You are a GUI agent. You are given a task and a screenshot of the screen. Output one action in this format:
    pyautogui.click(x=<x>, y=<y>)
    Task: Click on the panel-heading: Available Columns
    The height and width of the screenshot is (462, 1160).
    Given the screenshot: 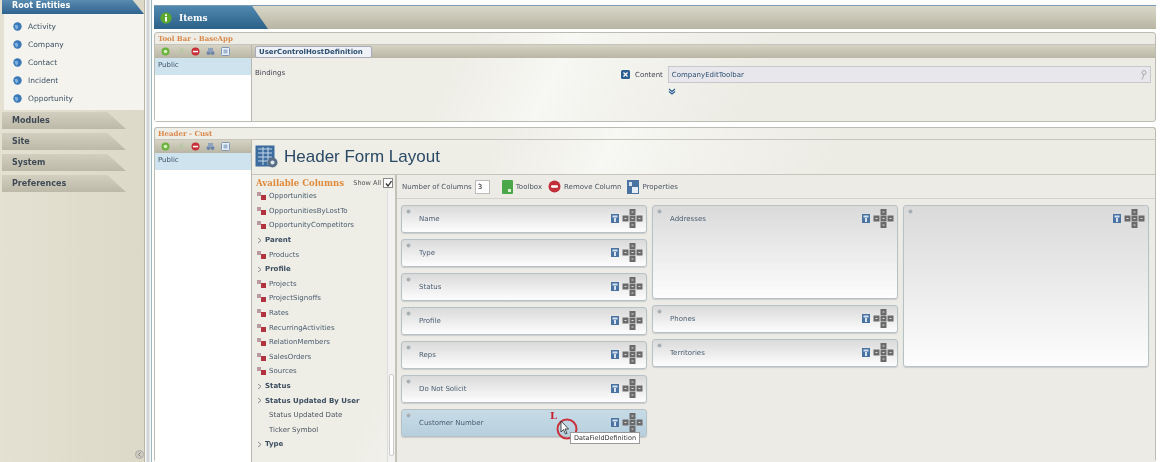 What is the action you would take?
    pyautogui.click(x=300, y=183)
    